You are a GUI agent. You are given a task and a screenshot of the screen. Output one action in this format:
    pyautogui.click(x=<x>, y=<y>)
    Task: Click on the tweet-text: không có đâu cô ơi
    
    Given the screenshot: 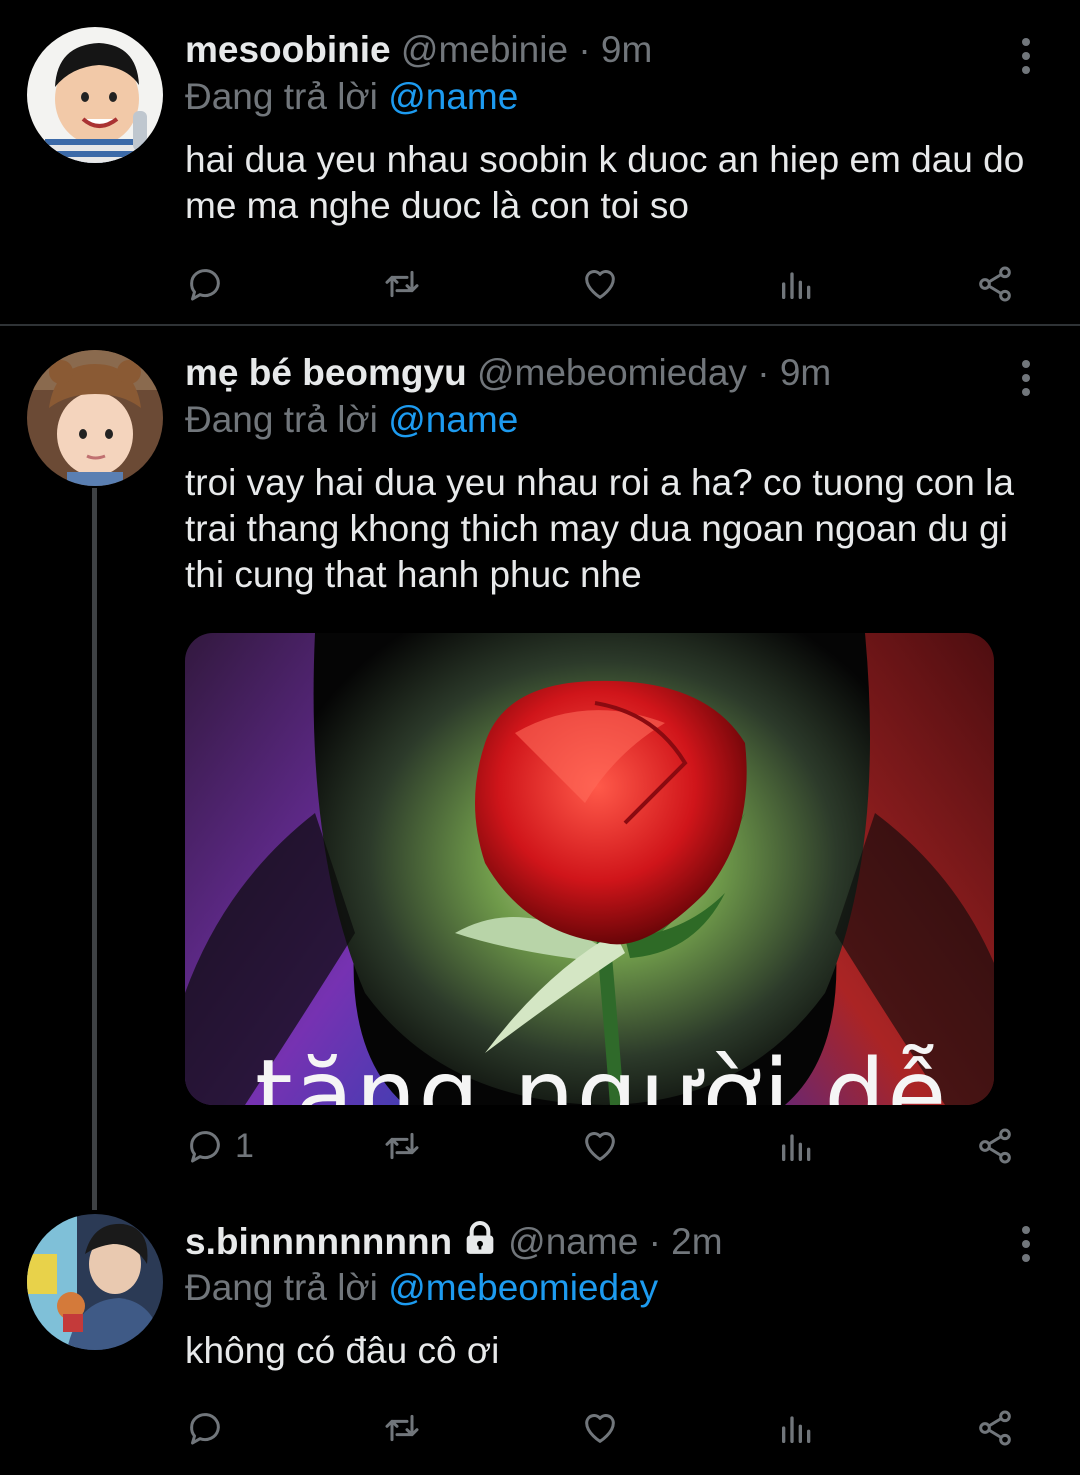 What is the action you would take?
    pyautogui.click(x=342, y=1350)
    